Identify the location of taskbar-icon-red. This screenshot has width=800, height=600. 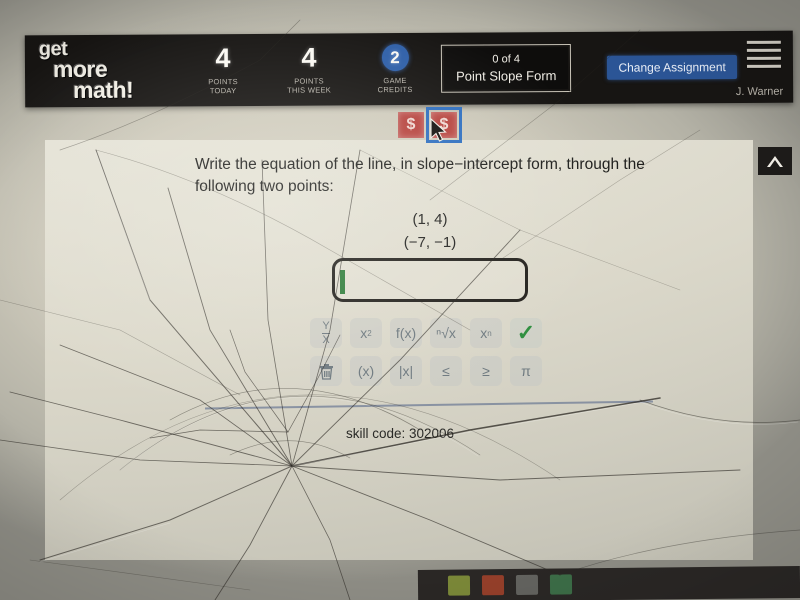
(493, 585).